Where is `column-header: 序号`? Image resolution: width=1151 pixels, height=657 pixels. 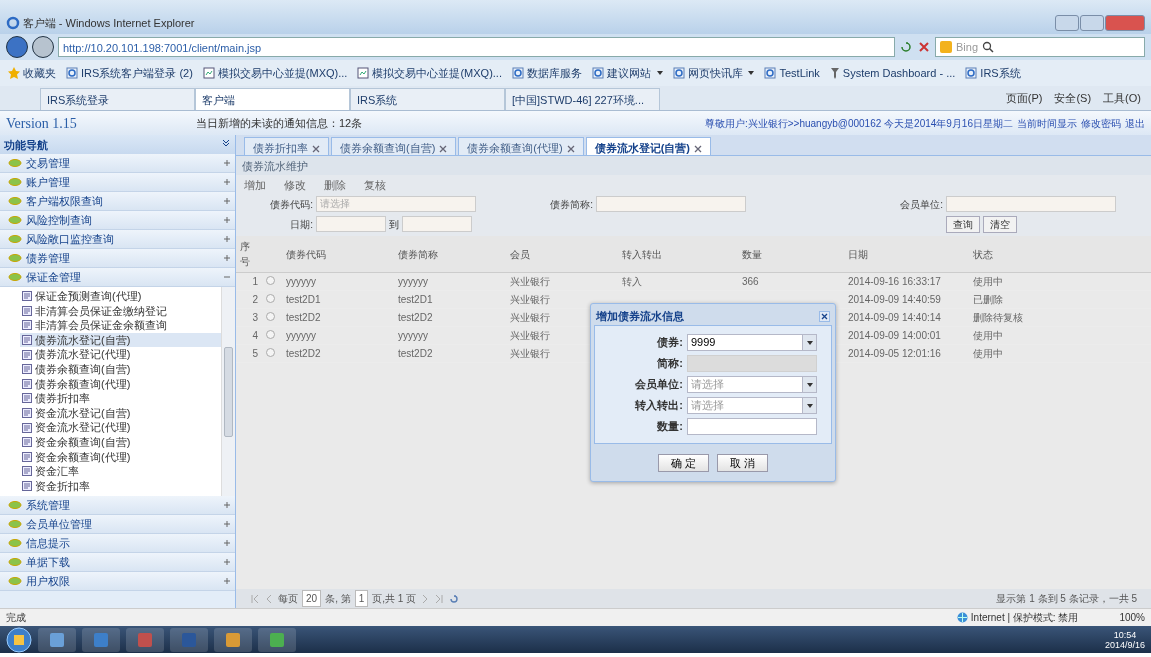
column-header: 序号 is located at coordinates (249, 254).